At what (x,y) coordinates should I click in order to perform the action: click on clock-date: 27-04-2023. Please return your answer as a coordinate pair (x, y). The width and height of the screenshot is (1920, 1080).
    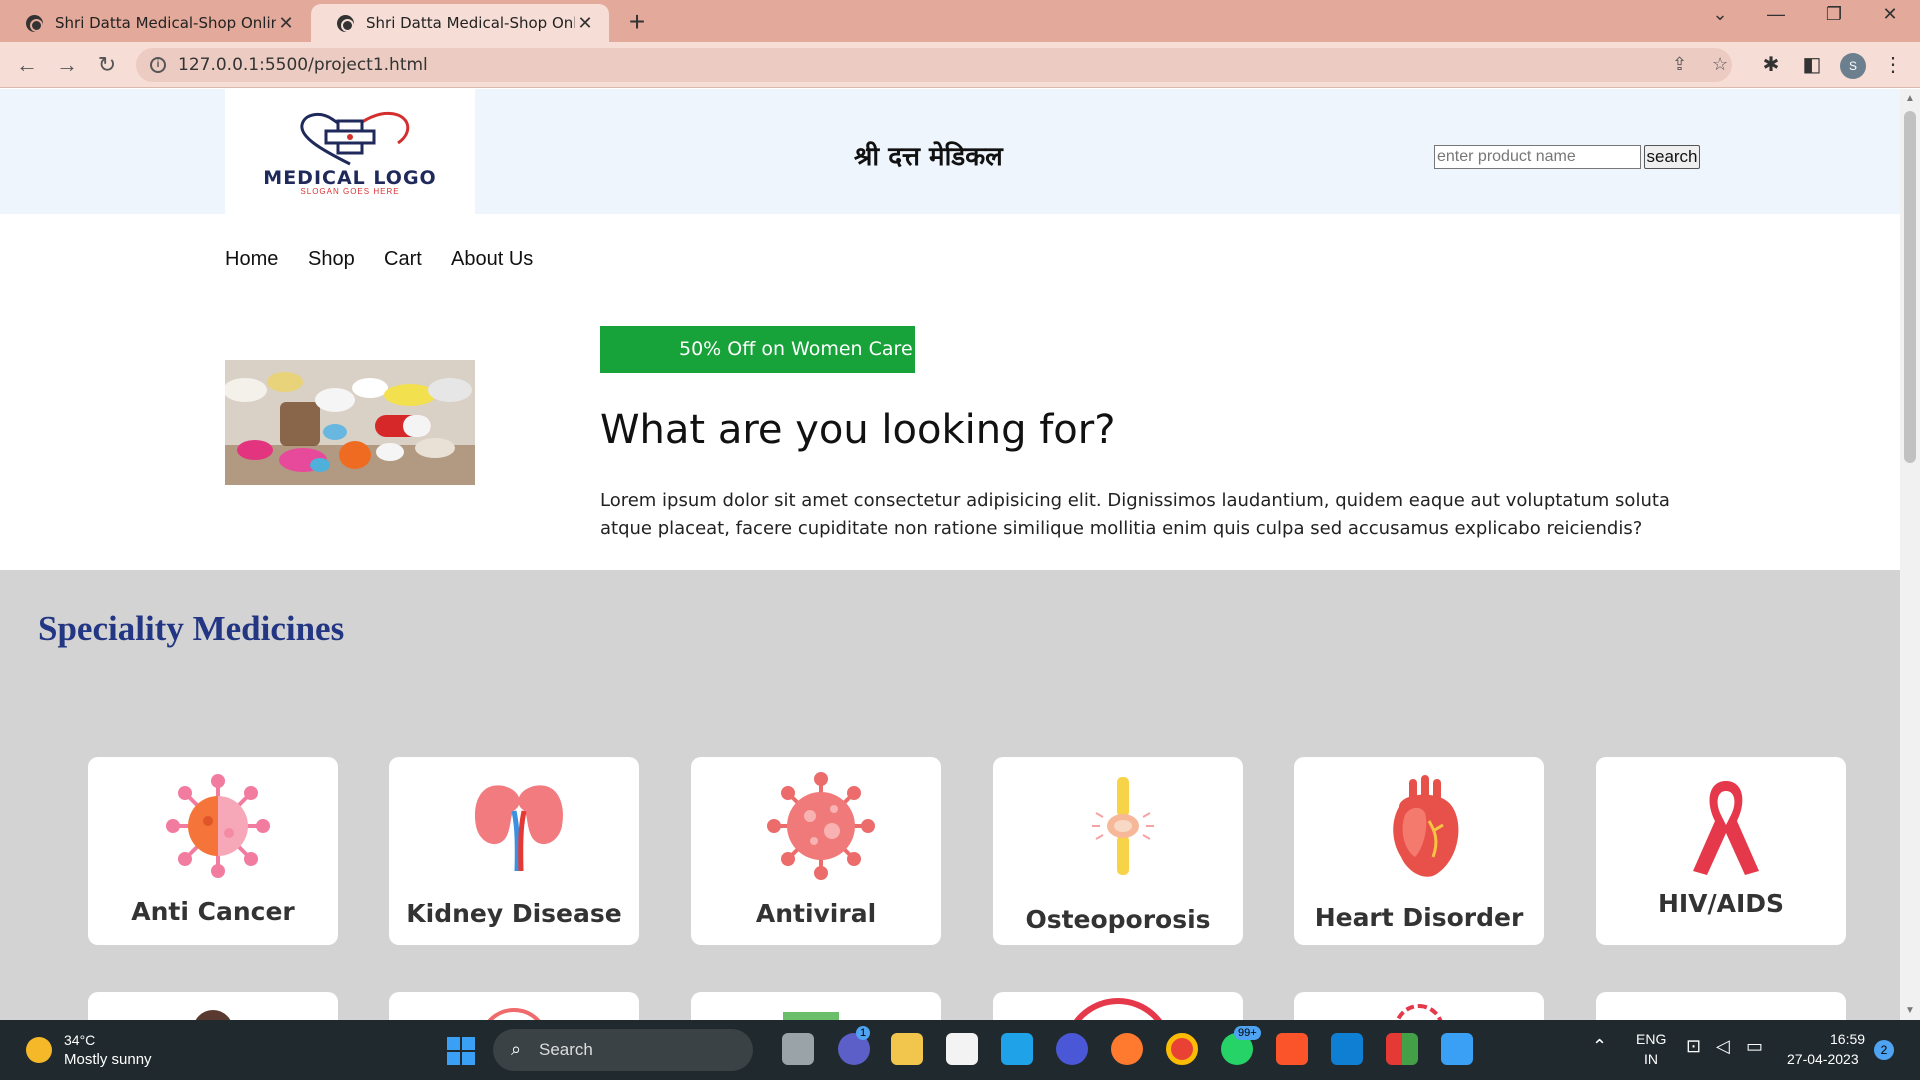
    Looking at the image, I should click on (1823, 1059).